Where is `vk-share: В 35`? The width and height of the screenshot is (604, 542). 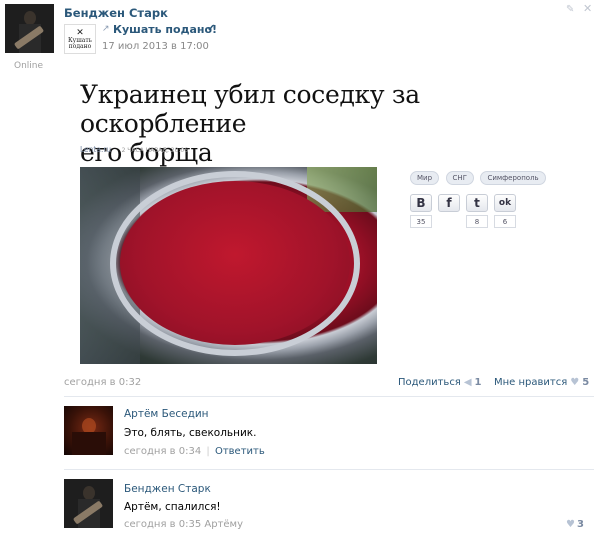
vk-share: В 35 is located at coordinates (421, 211).